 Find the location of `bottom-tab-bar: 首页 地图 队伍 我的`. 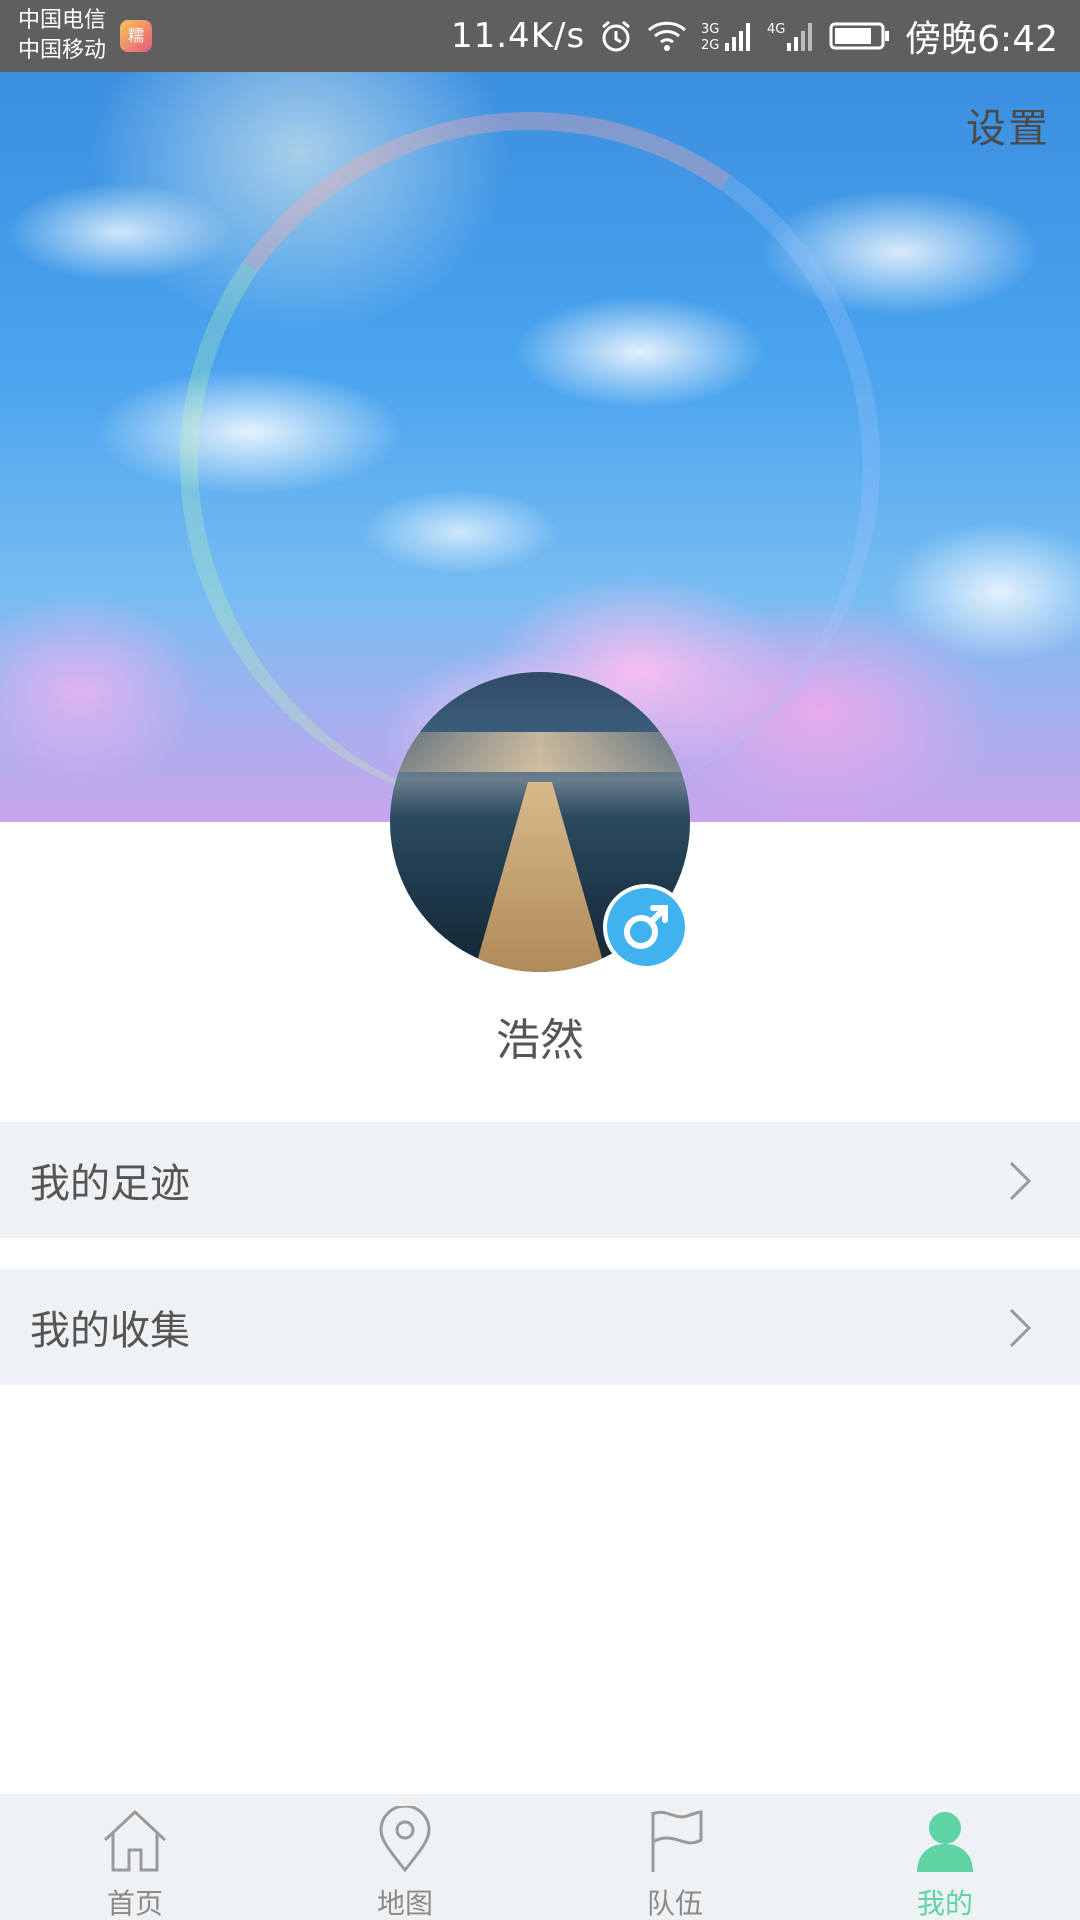

bottom-tab-bar: 首页 地图 队伍 我的 is located at coordinates (540, 1857).